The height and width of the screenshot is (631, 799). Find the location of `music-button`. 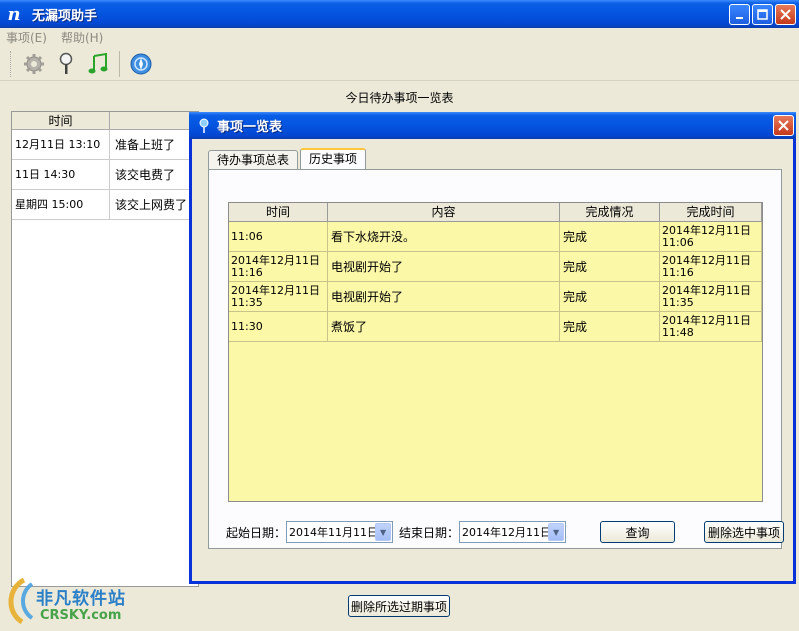

music-button is located at coordinates (98, 64).